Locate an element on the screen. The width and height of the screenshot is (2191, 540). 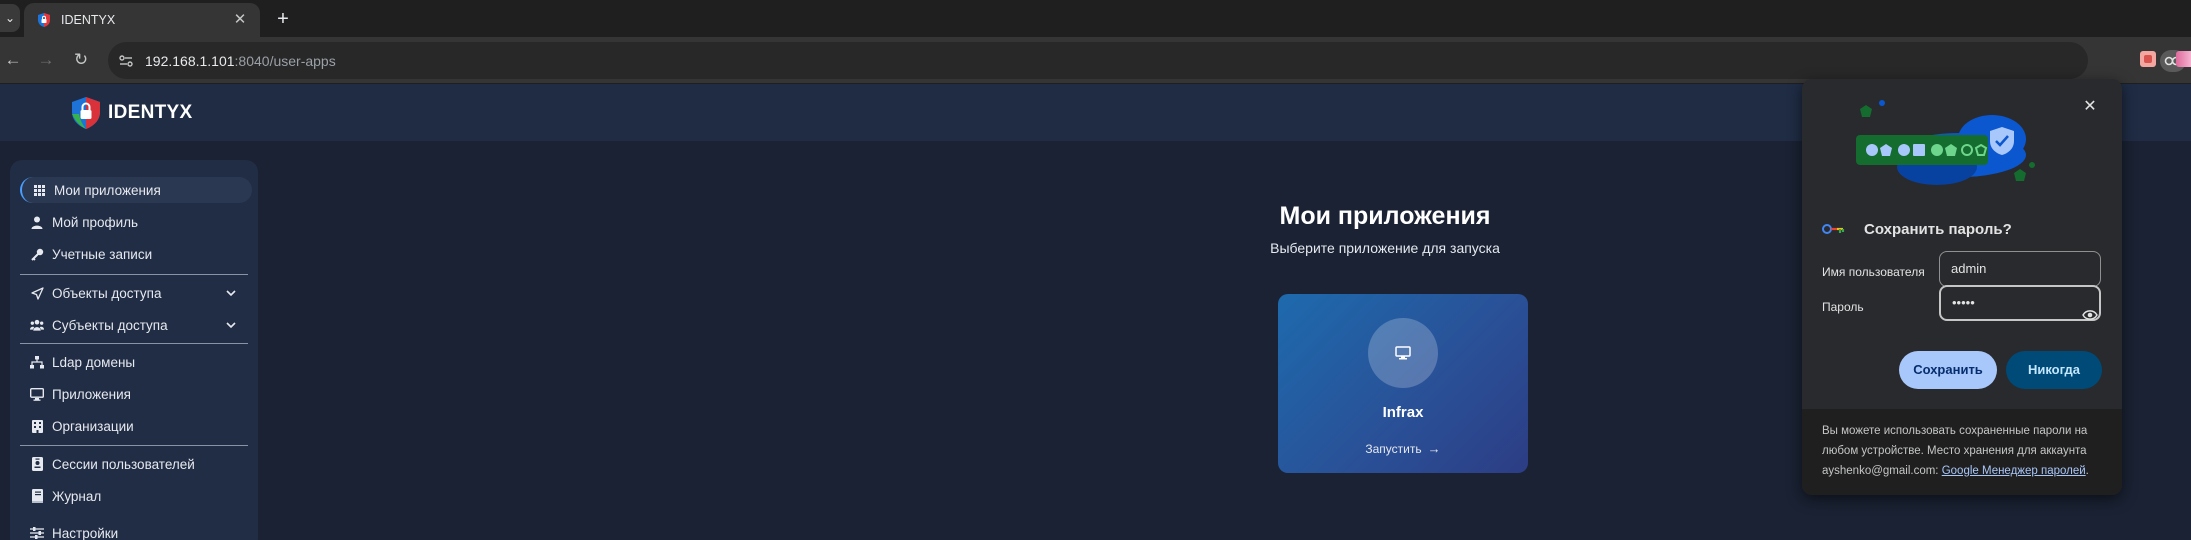
page-title: Мои приложения is located at coordinates (1385, 216).